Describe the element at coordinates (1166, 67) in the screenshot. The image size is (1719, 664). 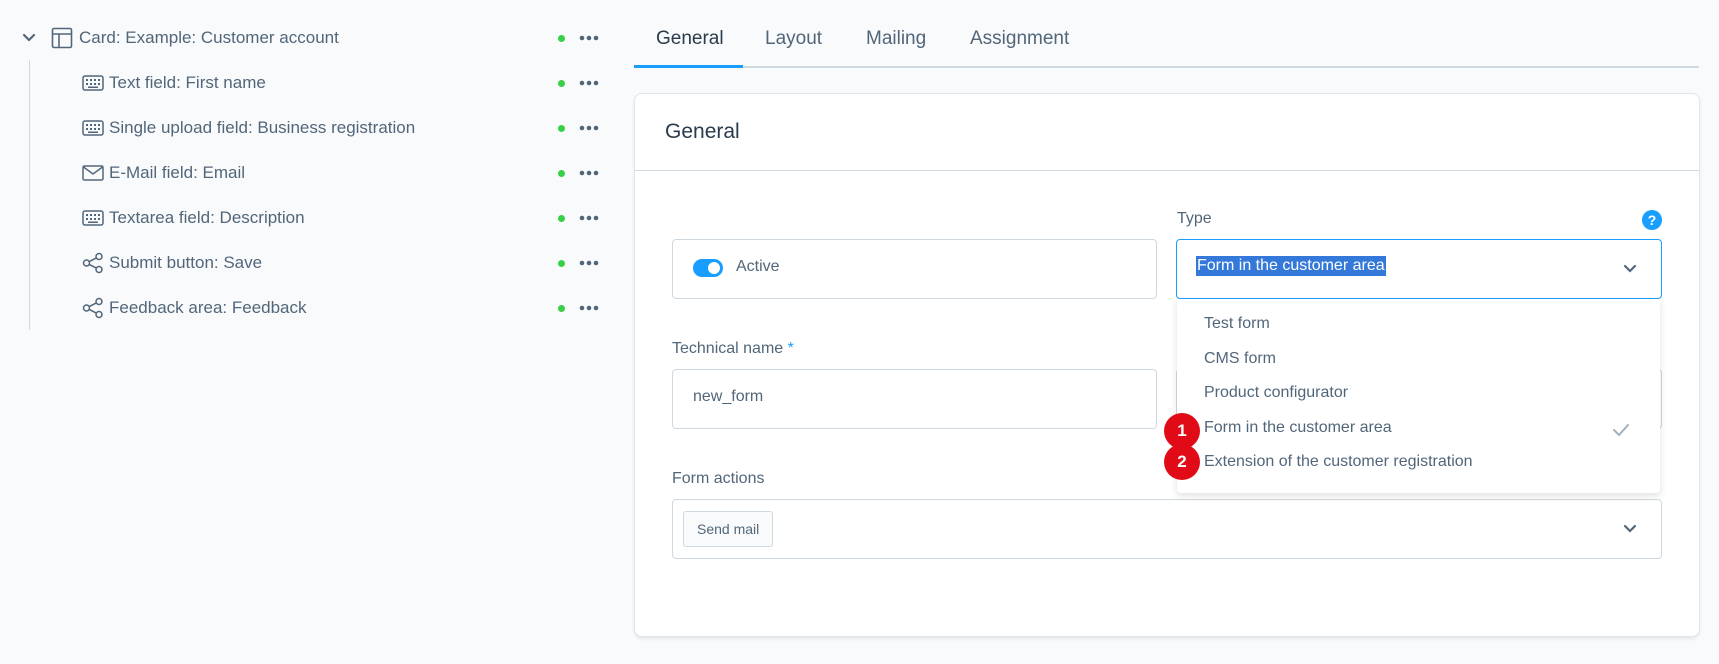
I see `tab-divider` at that location.